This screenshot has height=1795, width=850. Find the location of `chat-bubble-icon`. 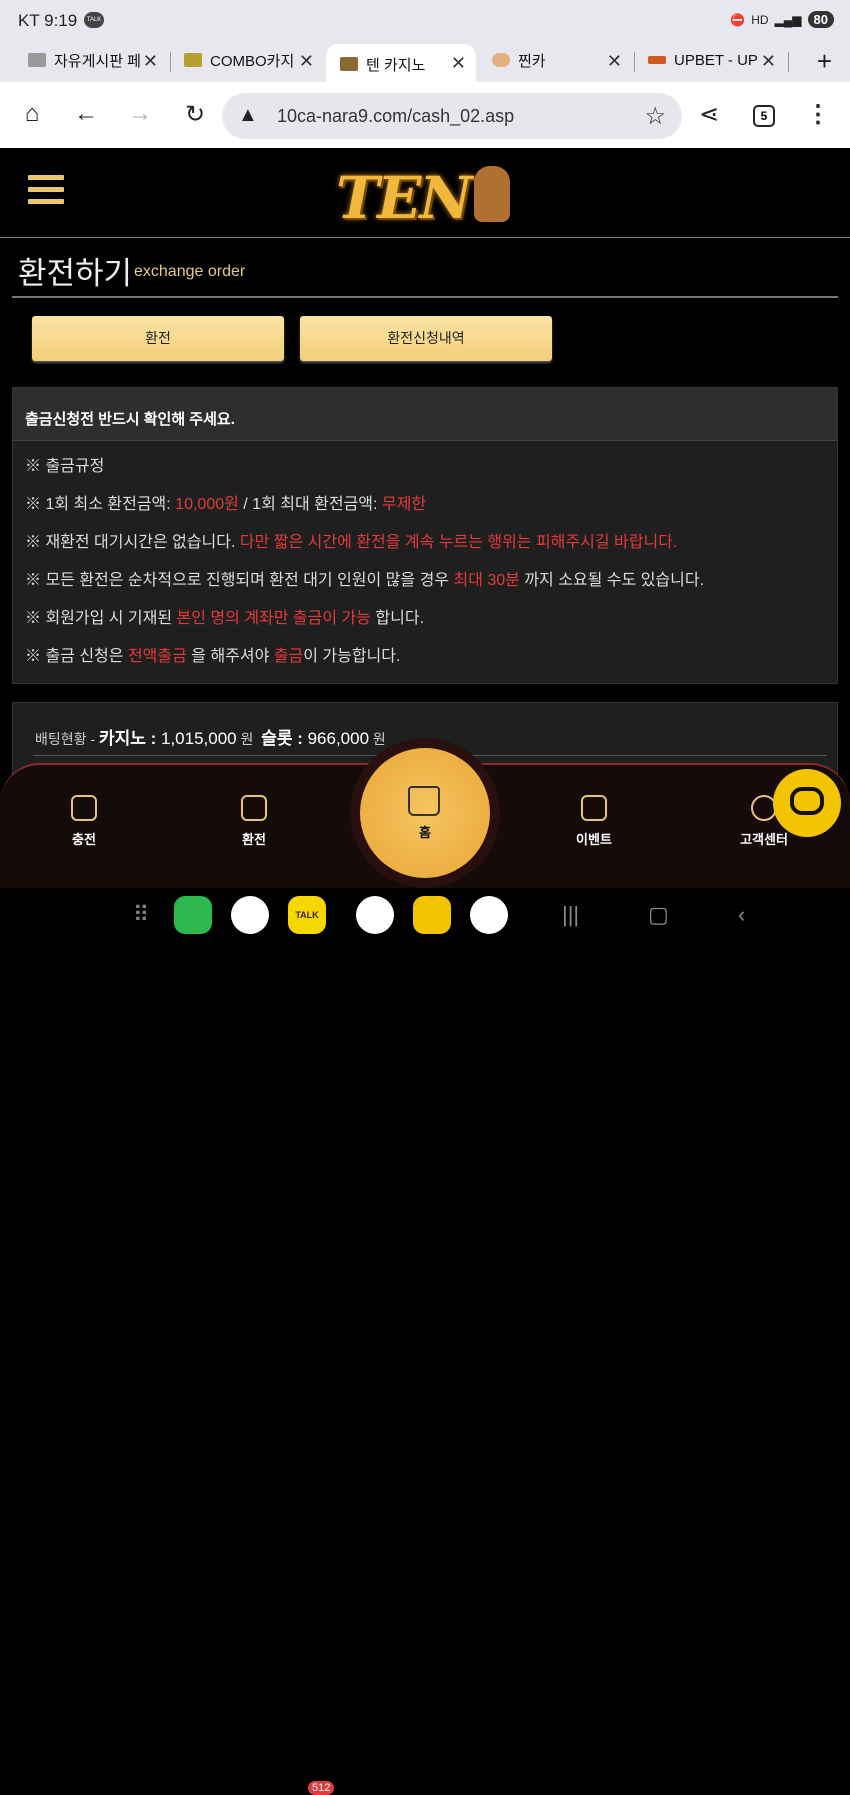

chat-bubble-icon is located at coordinates (807, 801).